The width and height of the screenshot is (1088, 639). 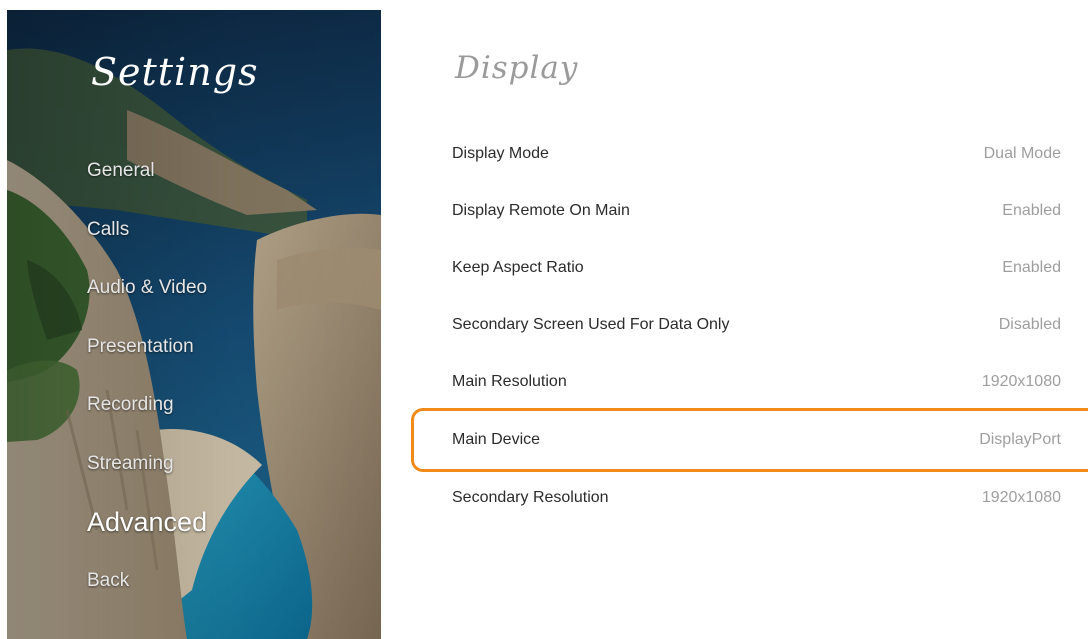 I want to click on setting-row-display-remote-on-main: Display Remote On Main Enabled, so click(x=749, y=210).